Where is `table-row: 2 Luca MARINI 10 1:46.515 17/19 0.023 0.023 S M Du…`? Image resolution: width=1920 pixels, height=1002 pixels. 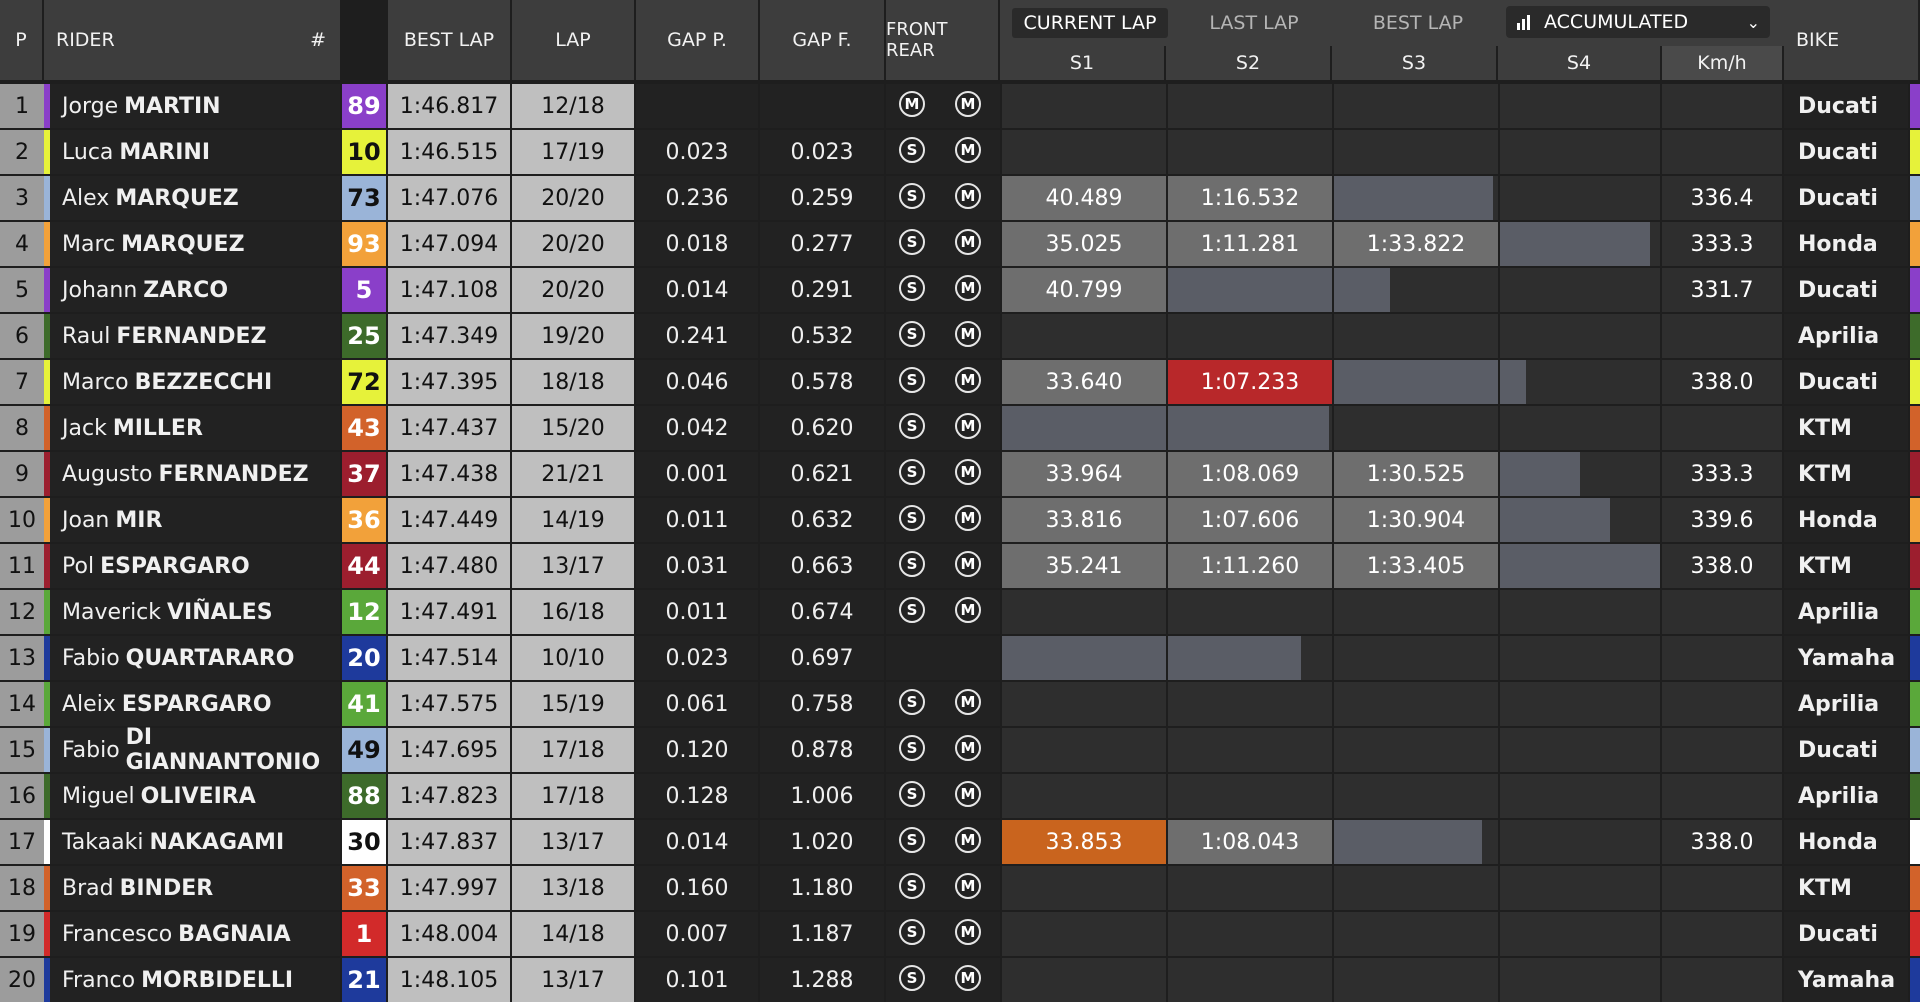
table-row: 2 Luca MARINI 10 1:46.515 17/19 0.023 0.023 S M Du… is located at coordinates (960, 152).